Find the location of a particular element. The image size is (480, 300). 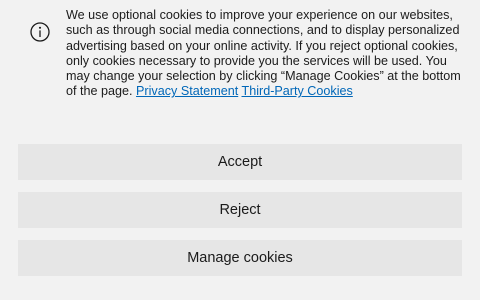

privacy-statement-link: Privacy Statement is located at coordinates (187, 91).